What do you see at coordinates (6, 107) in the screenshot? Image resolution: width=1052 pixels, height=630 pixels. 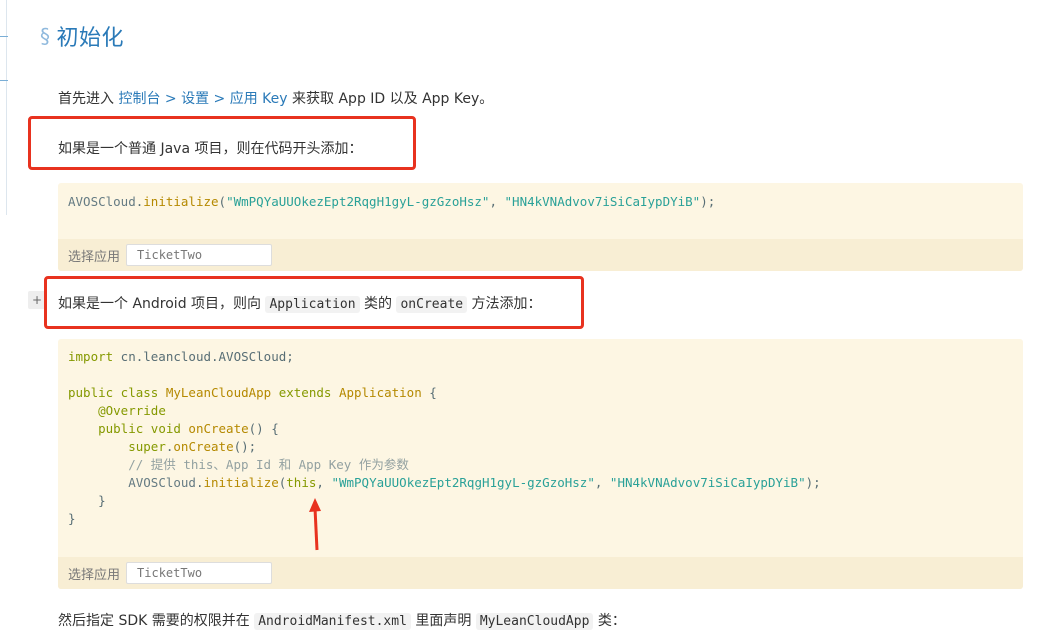 I see `left-rule` at bounding box center [6, 107].